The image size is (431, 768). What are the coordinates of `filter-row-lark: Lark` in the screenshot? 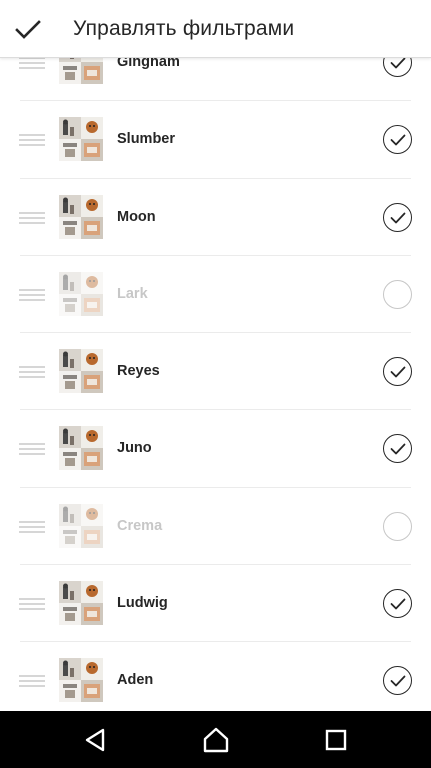 It's located at (215, 295).